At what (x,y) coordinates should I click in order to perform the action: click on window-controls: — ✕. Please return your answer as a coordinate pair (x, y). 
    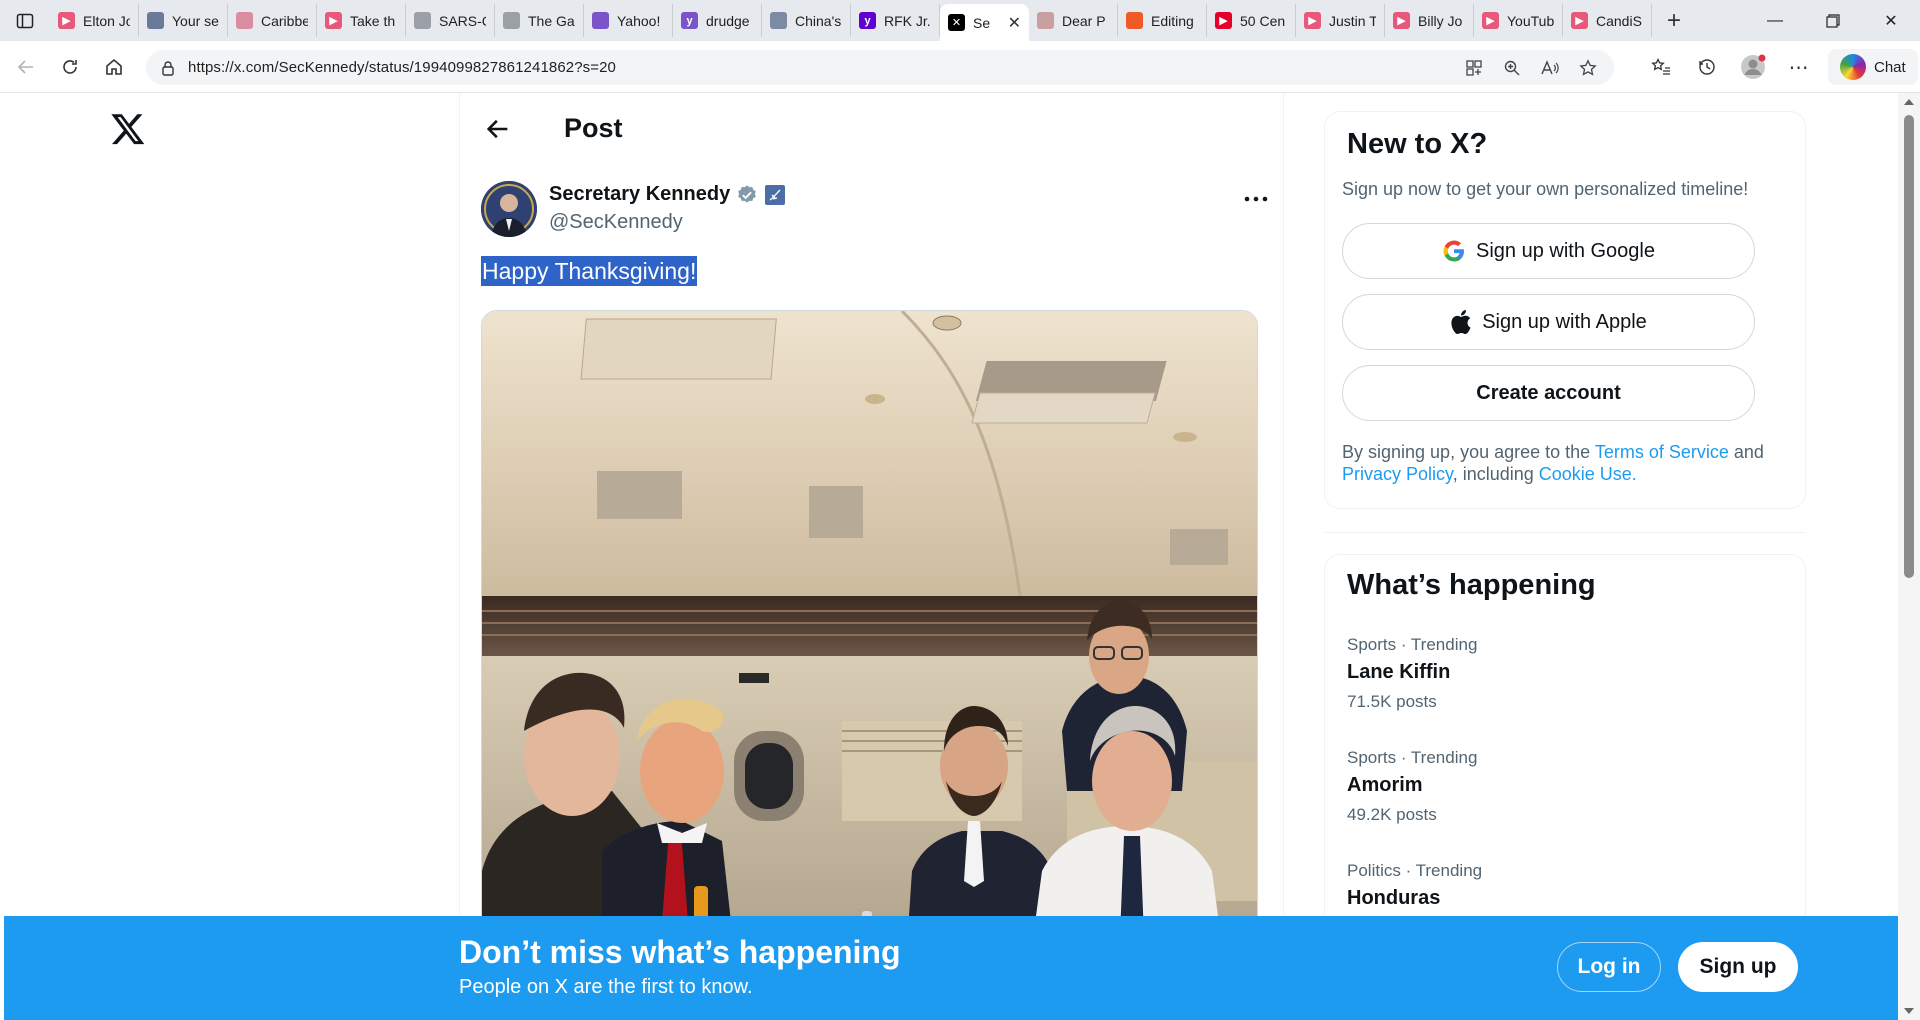
    Looking at the image, I should click on (1833, 20).